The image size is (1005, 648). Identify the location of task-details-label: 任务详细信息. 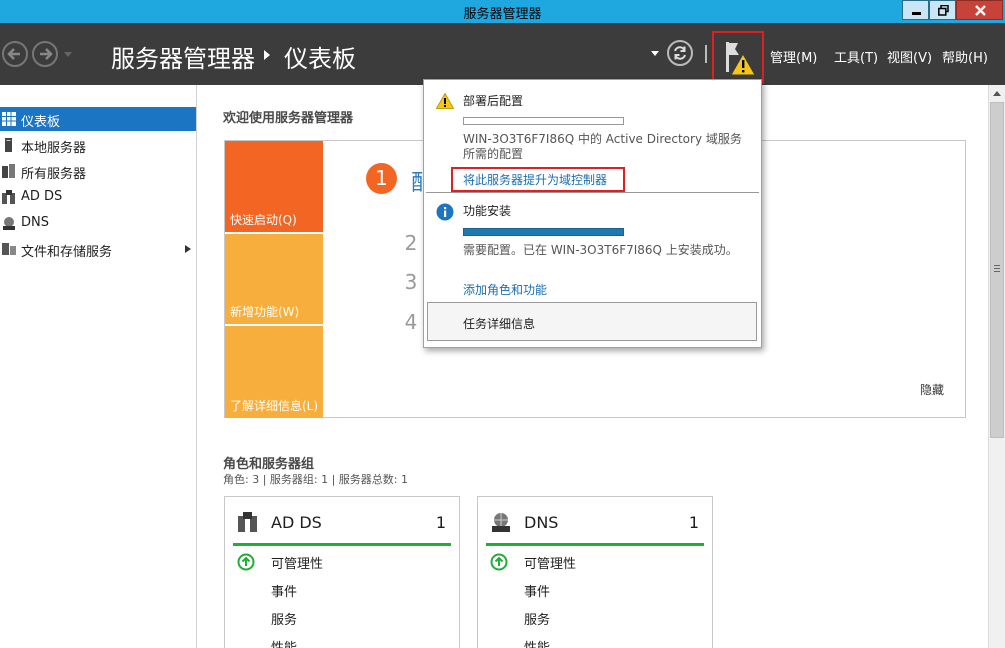
(499, 324).